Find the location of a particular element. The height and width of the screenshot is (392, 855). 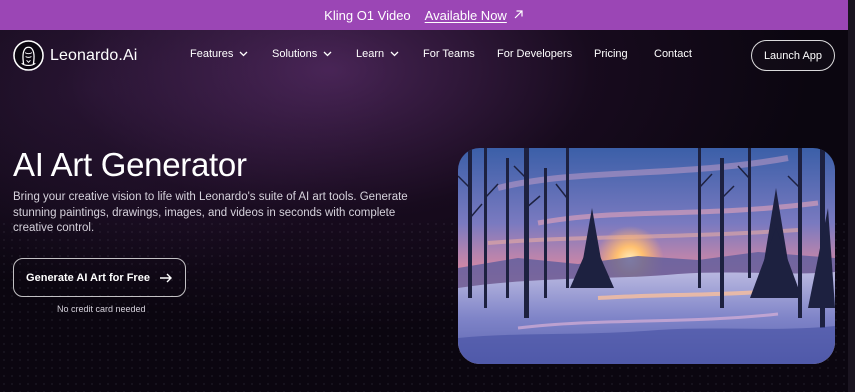

nav-item-label: For Developers is located at coordinates (535, 54).